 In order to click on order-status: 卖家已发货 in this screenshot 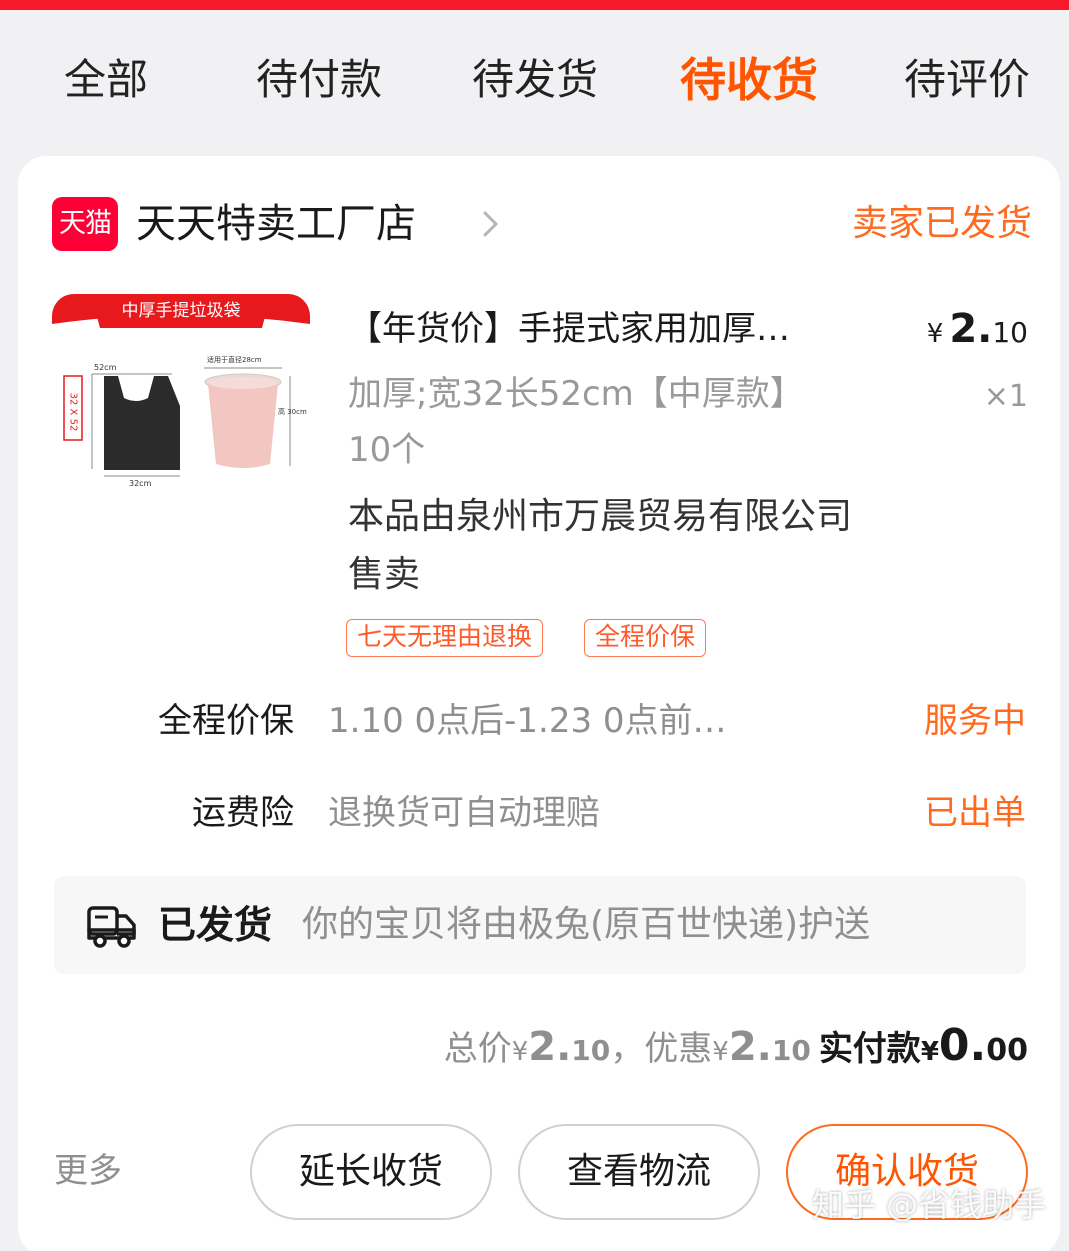, I will do `click(941, 223)`.